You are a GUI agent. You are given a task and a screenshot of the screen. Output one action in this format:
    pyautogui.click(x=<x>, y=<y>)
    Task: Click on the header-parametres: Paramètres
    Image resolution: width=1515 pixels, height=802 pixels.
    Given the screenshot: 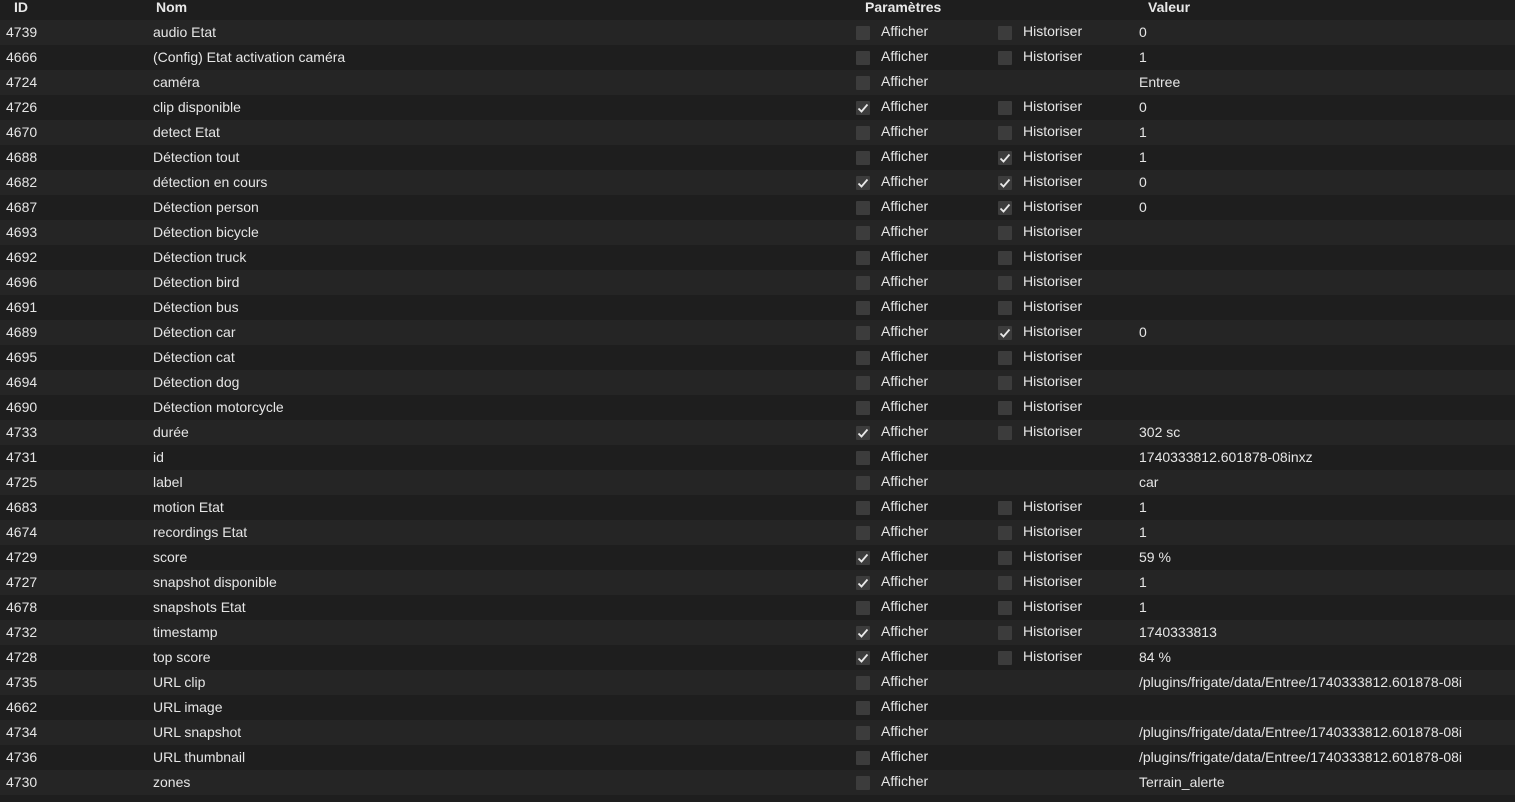 What is the action you would take?
    pyautogui.click(x=903, y=7)
    